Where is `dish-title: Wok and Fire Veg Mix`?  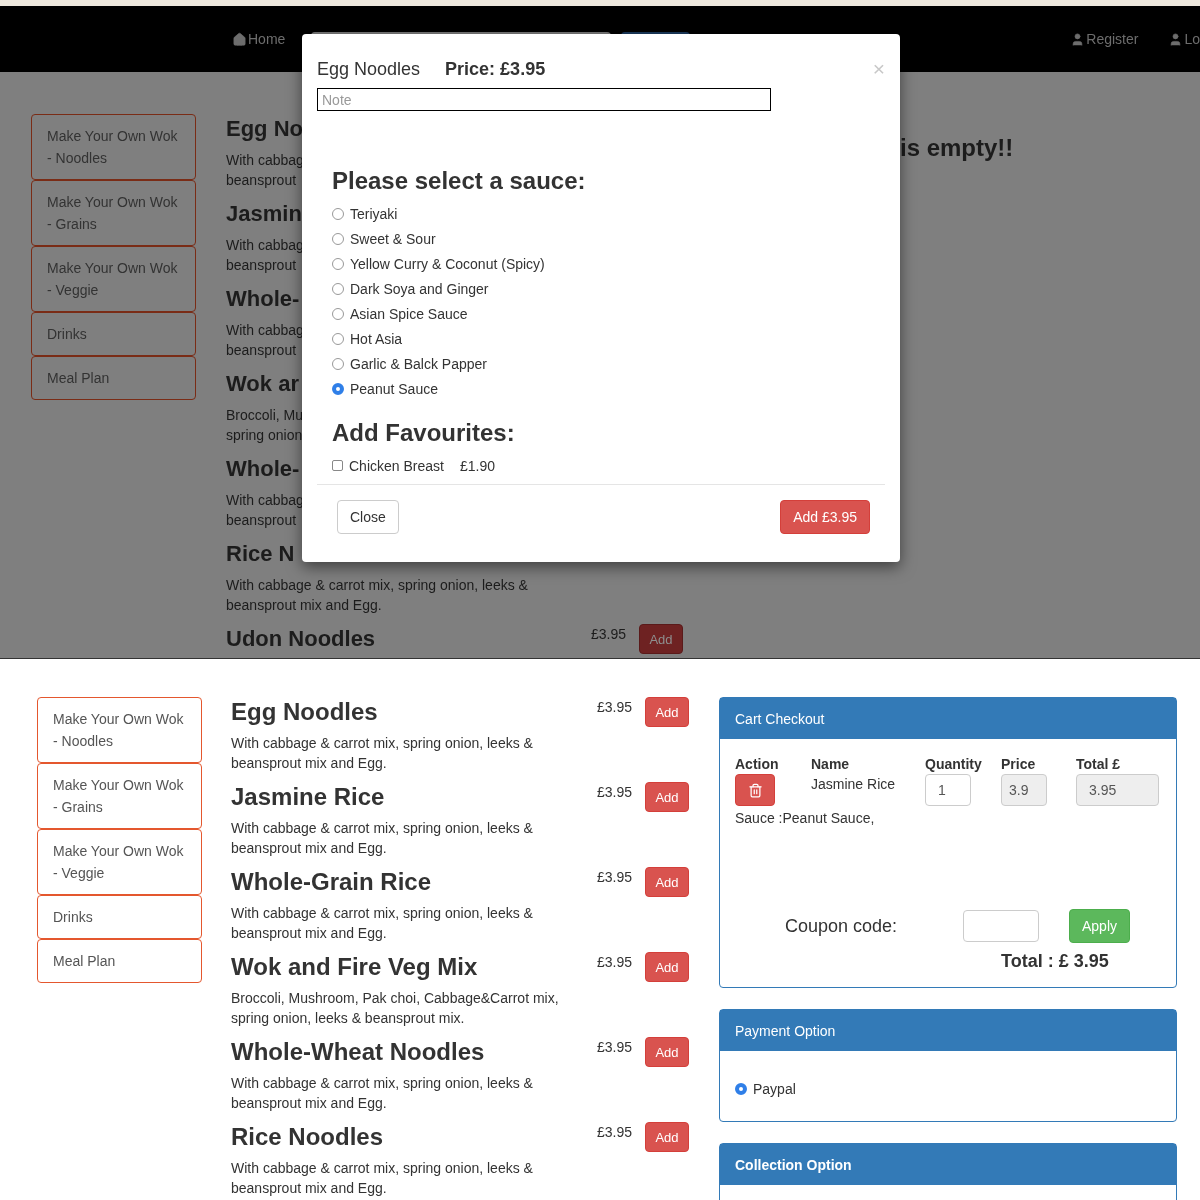
dish-title: Wok and Fire Veg Mix is located at coordinates (354, 967).